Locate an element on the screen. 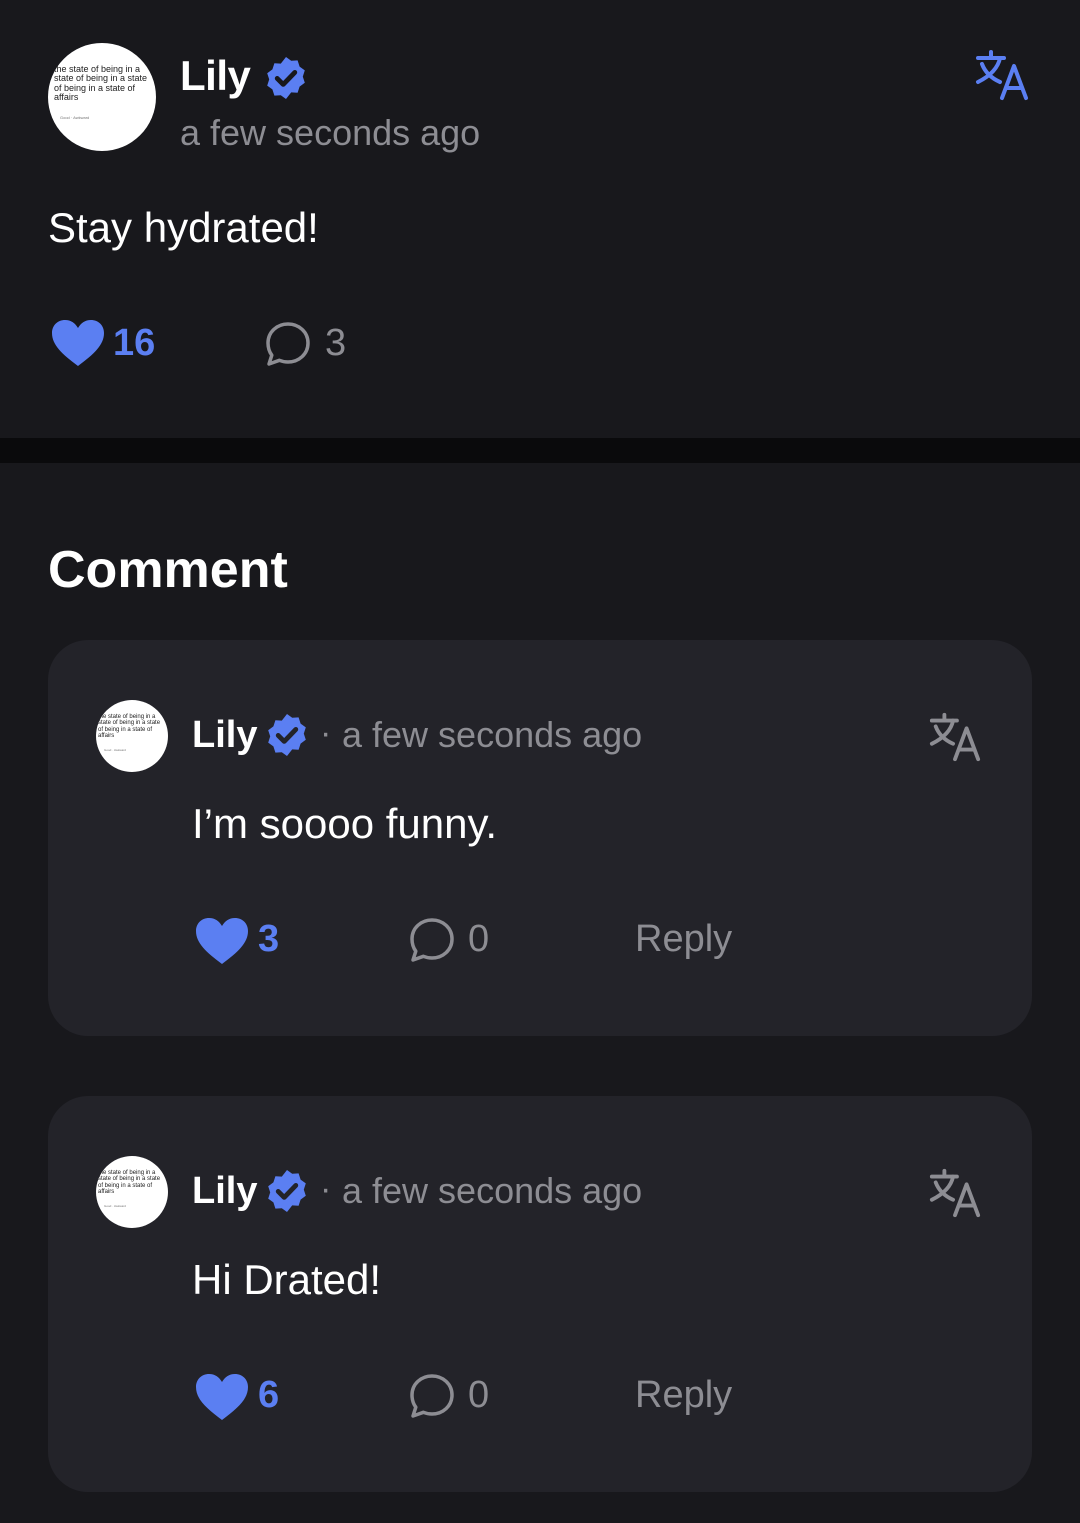  post-author-name: Lily is located at coordinates (215, 76).